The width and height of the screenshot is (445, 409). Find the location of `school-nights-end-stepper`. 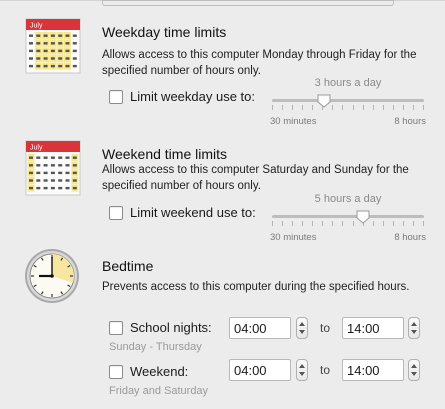

school-nights-end-stepper is located at coordinates (414, 328).